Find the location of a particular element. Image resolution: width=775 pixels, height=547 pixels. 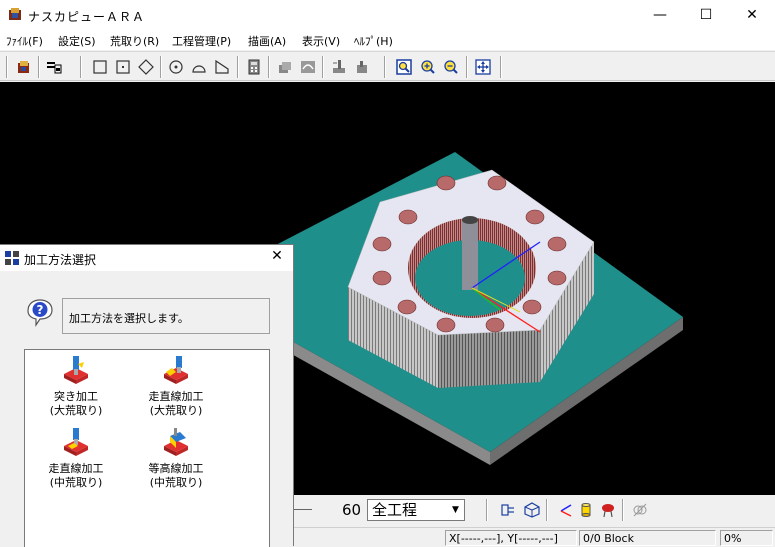

dialog-title-bar: 加工方法選択 ✕ is located at coordinates (146, 258).